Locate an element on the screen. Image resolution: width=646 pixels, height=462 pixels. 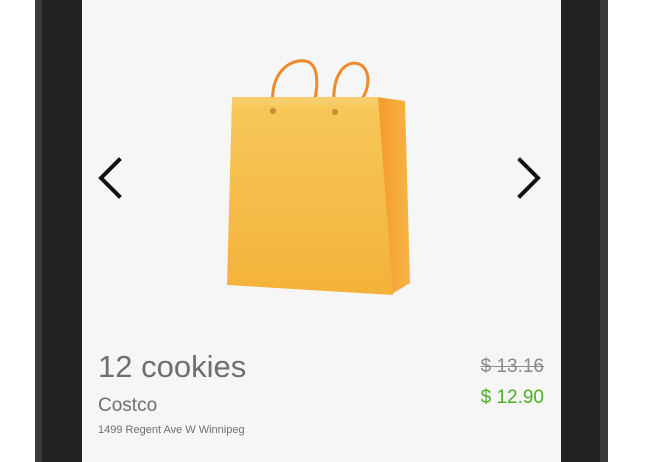
shopping-bag-icon is located at coordinates (318, 177).